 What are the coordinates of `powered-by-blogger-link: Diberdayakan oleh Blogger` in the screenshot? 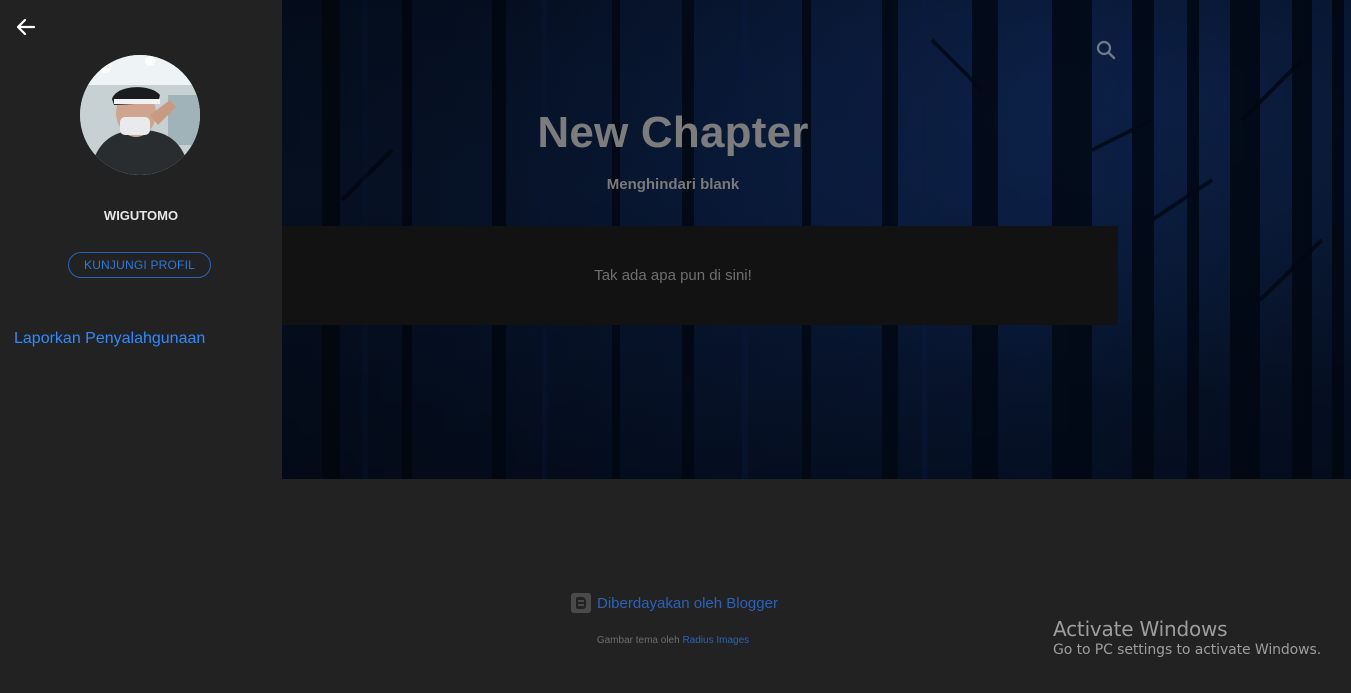 It's located at (674, 603).